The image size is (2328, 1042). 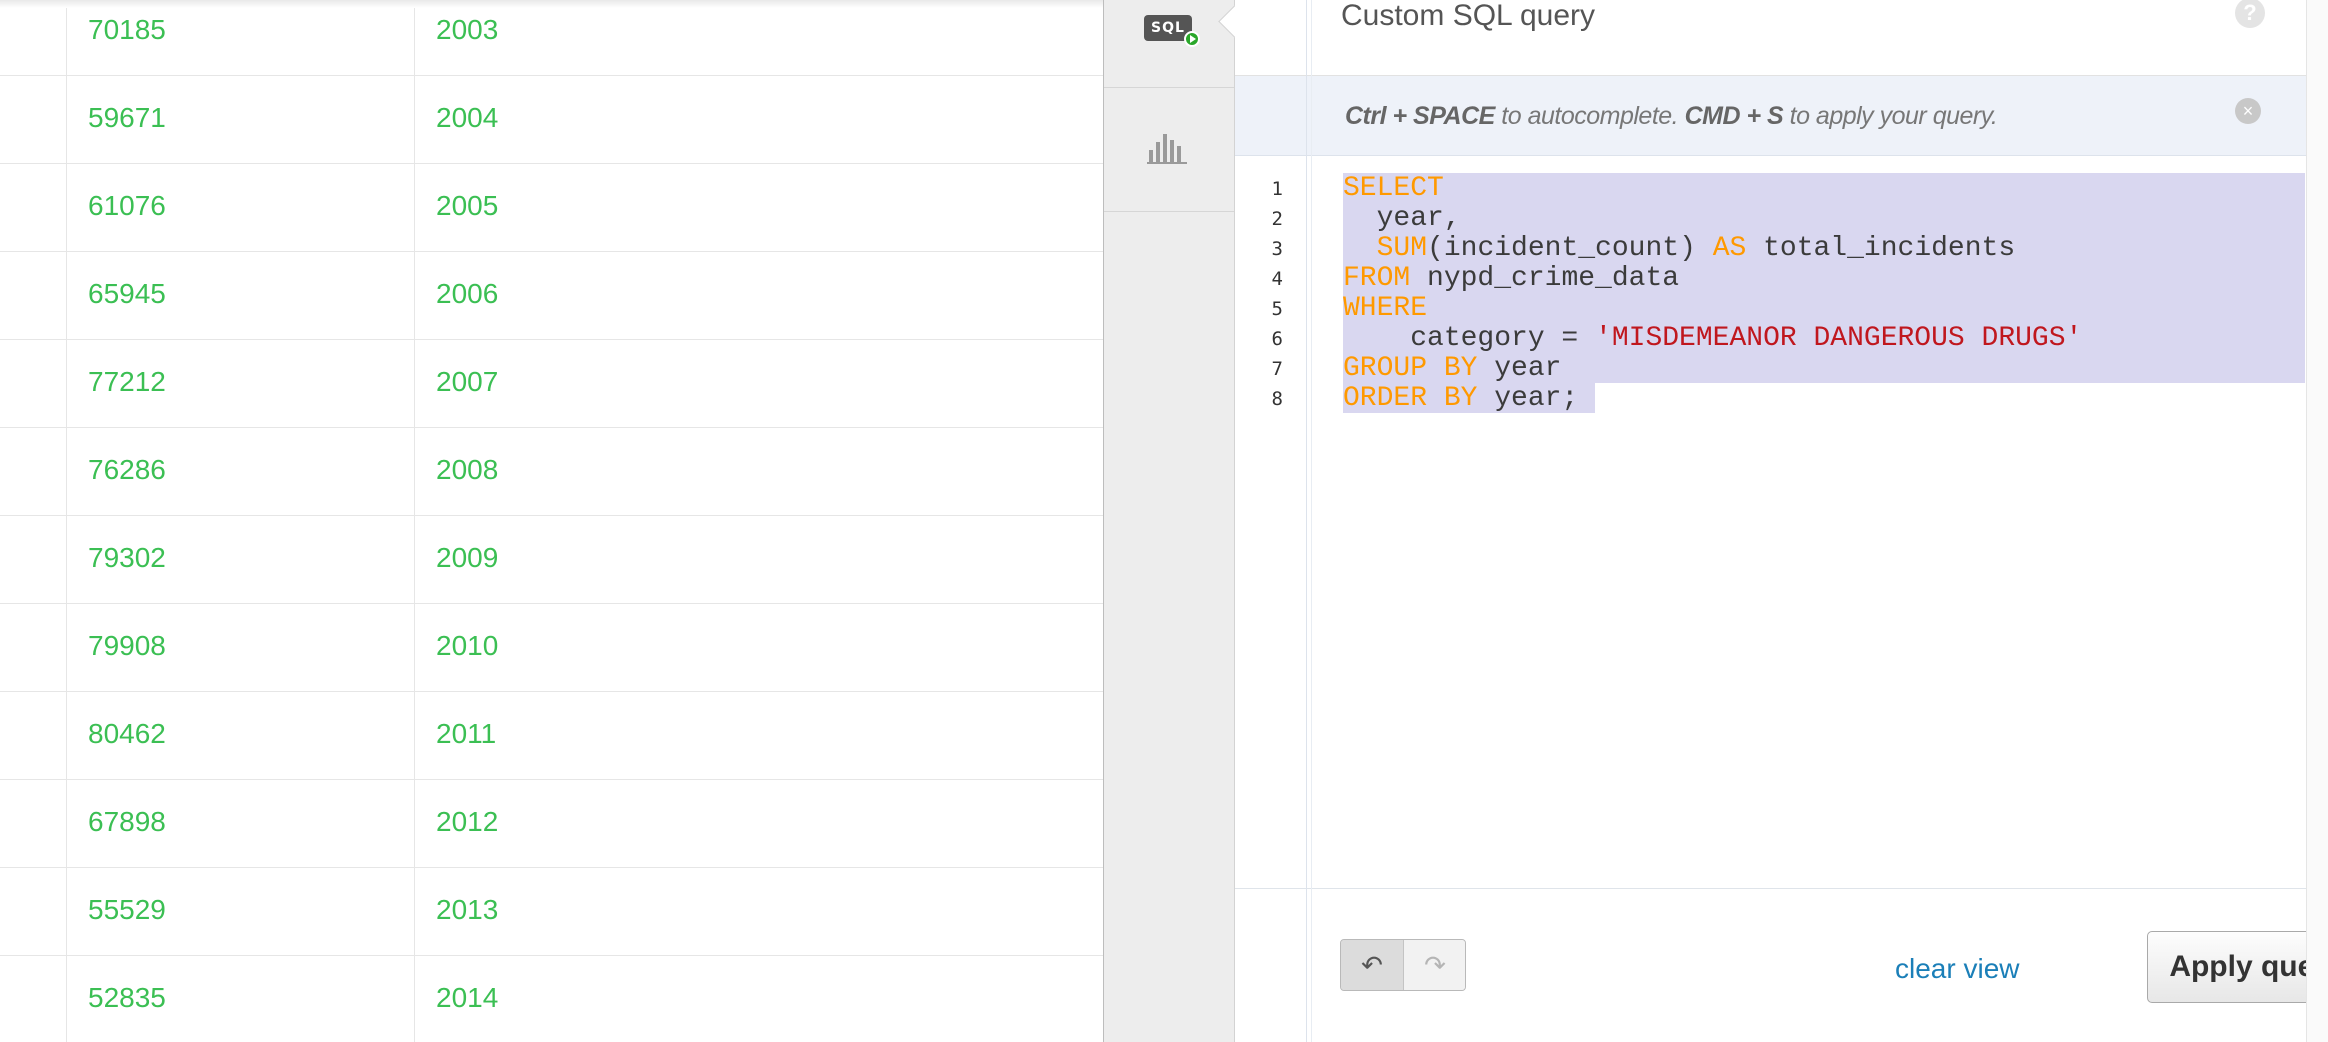 I want to click on year-cell: 2008, so click(x=467, y=469).